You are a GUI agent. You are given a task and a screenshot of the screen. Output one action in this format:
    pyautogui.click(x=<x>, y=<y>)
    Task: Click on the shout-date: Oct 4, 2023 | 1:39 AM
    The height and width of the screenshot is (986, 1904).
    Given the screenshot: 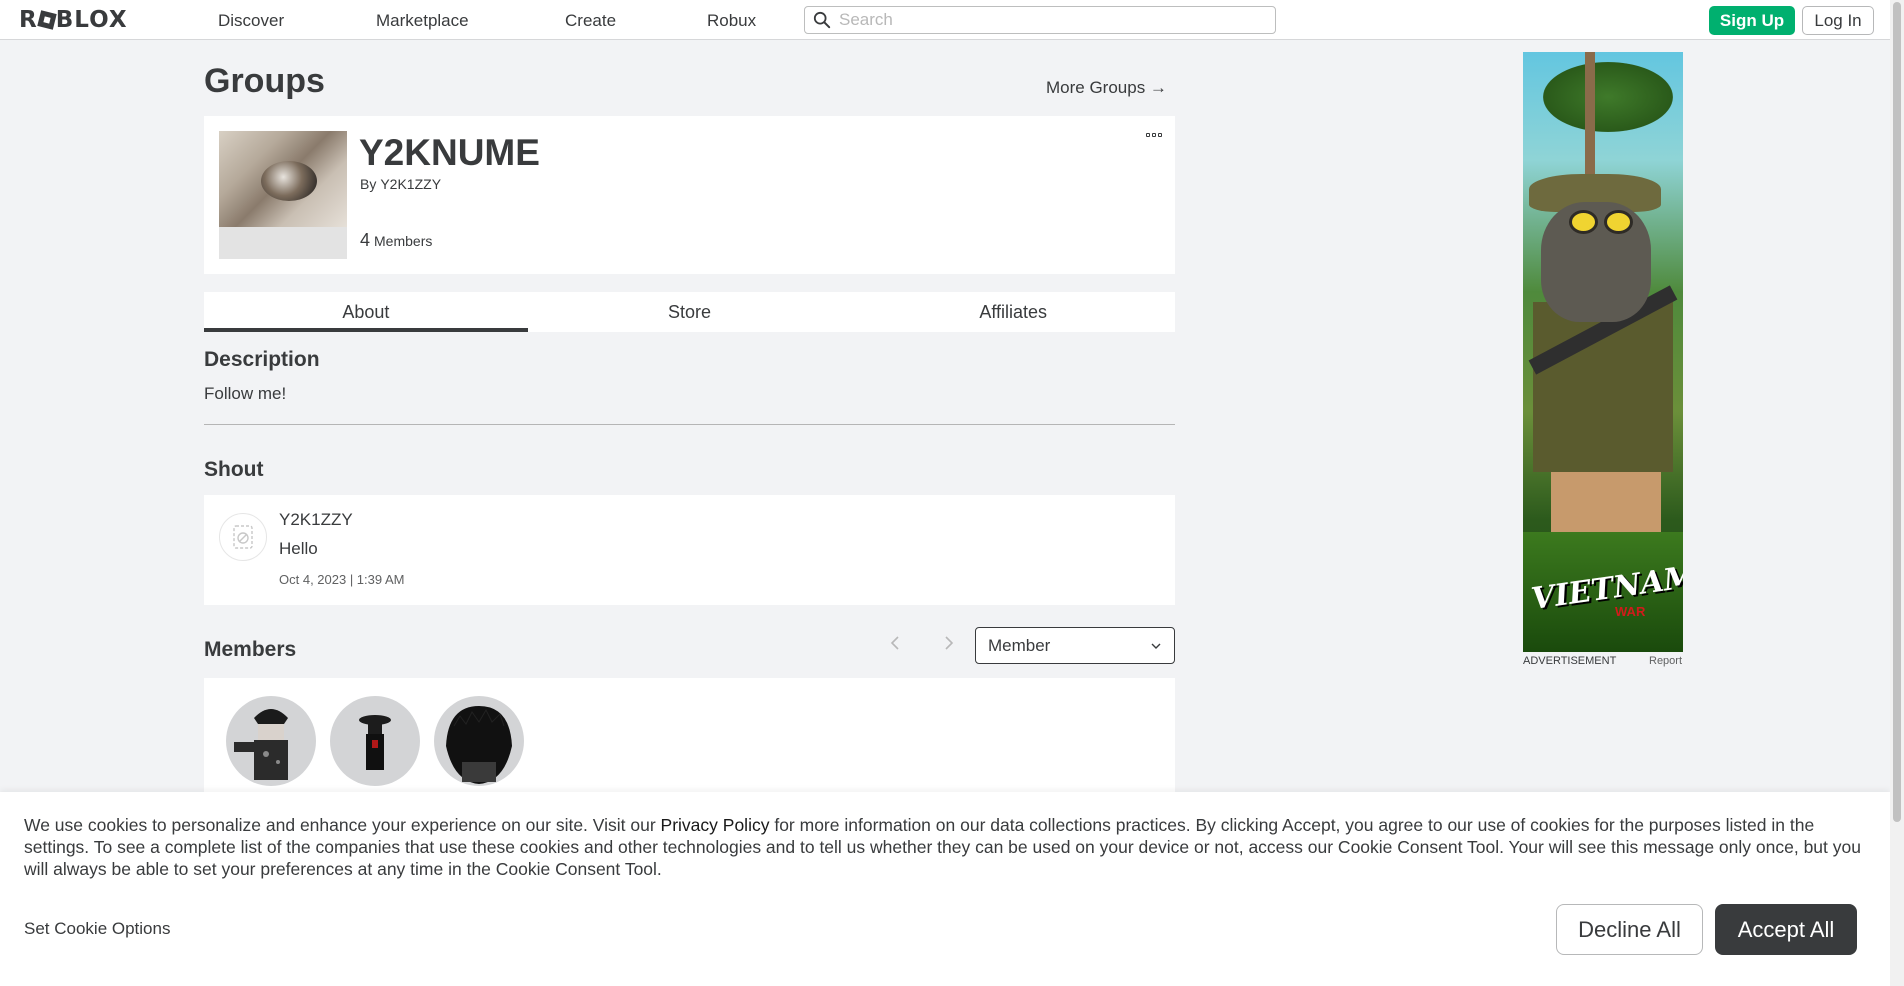 What is the action you would take?
    pyautogui.click(x=342, y=579)
    